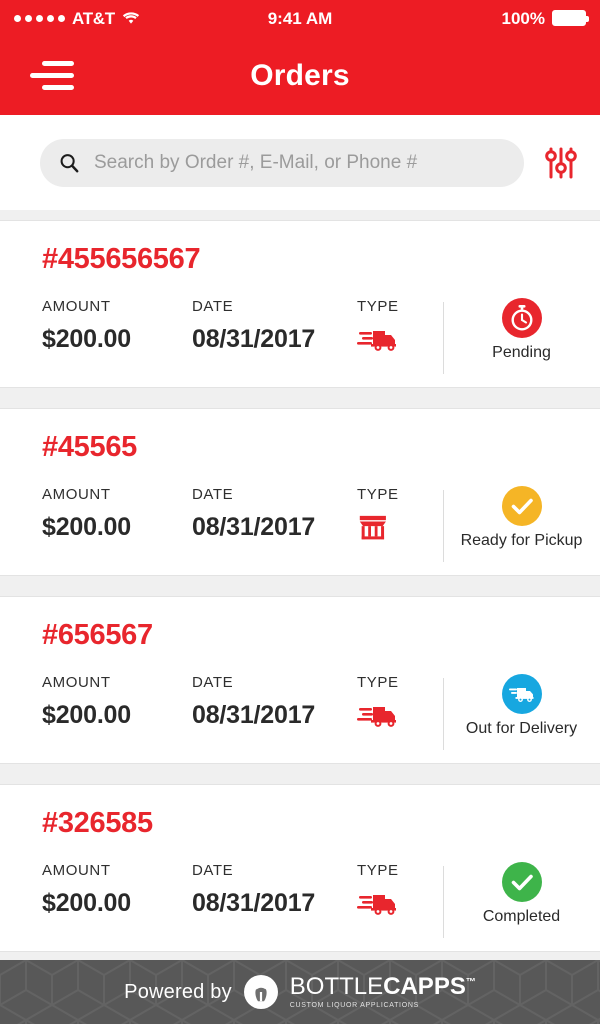  What do you see at coordinates (521, 728) in the screenshot?
I see `status-label: Out for Delivery` at bounding box center [521, 728].